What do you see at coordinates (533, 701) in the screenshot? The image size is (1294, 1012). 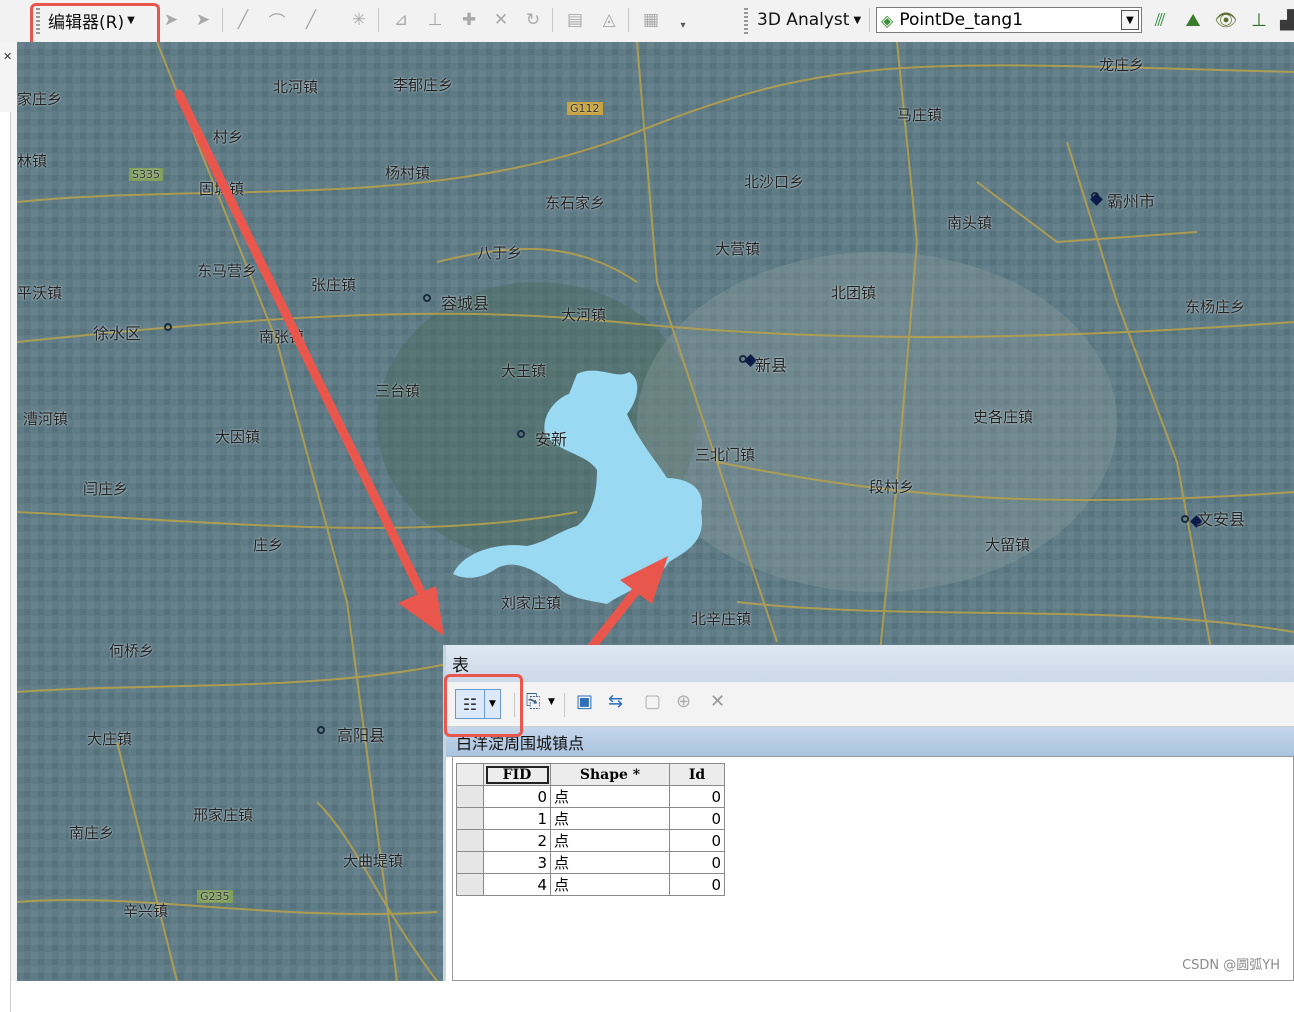 I see `related-tables-icon: ⎘` at bounding box center [533, 701].